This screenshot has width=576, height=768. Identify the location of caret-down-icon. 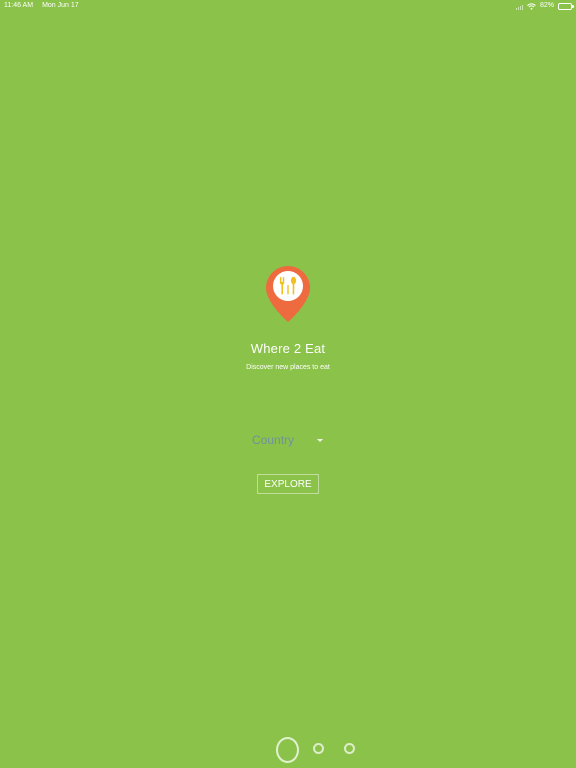
(320, 440).